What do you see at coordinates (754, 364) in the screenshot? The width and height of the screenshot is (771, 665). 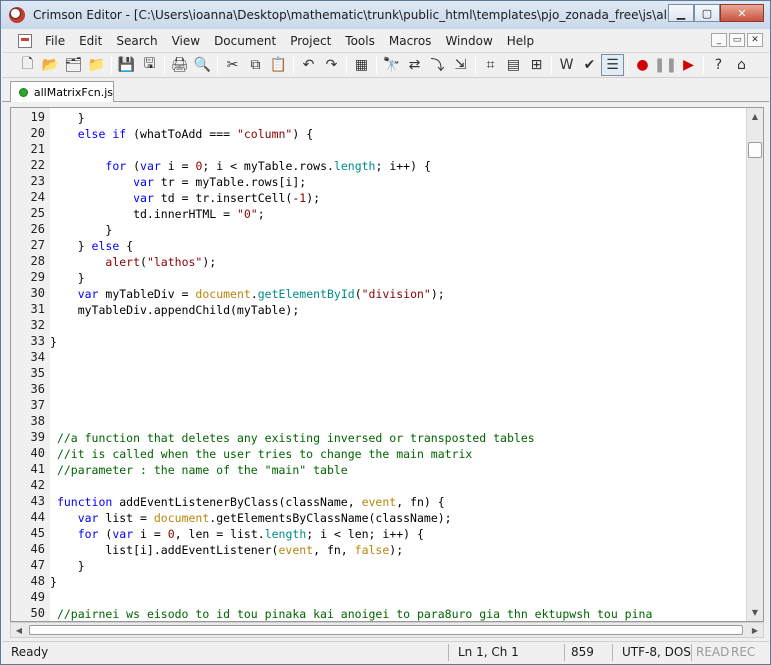 I see `vertical-scrollbar: ▲ ▼` at bounding box center [754, 364].